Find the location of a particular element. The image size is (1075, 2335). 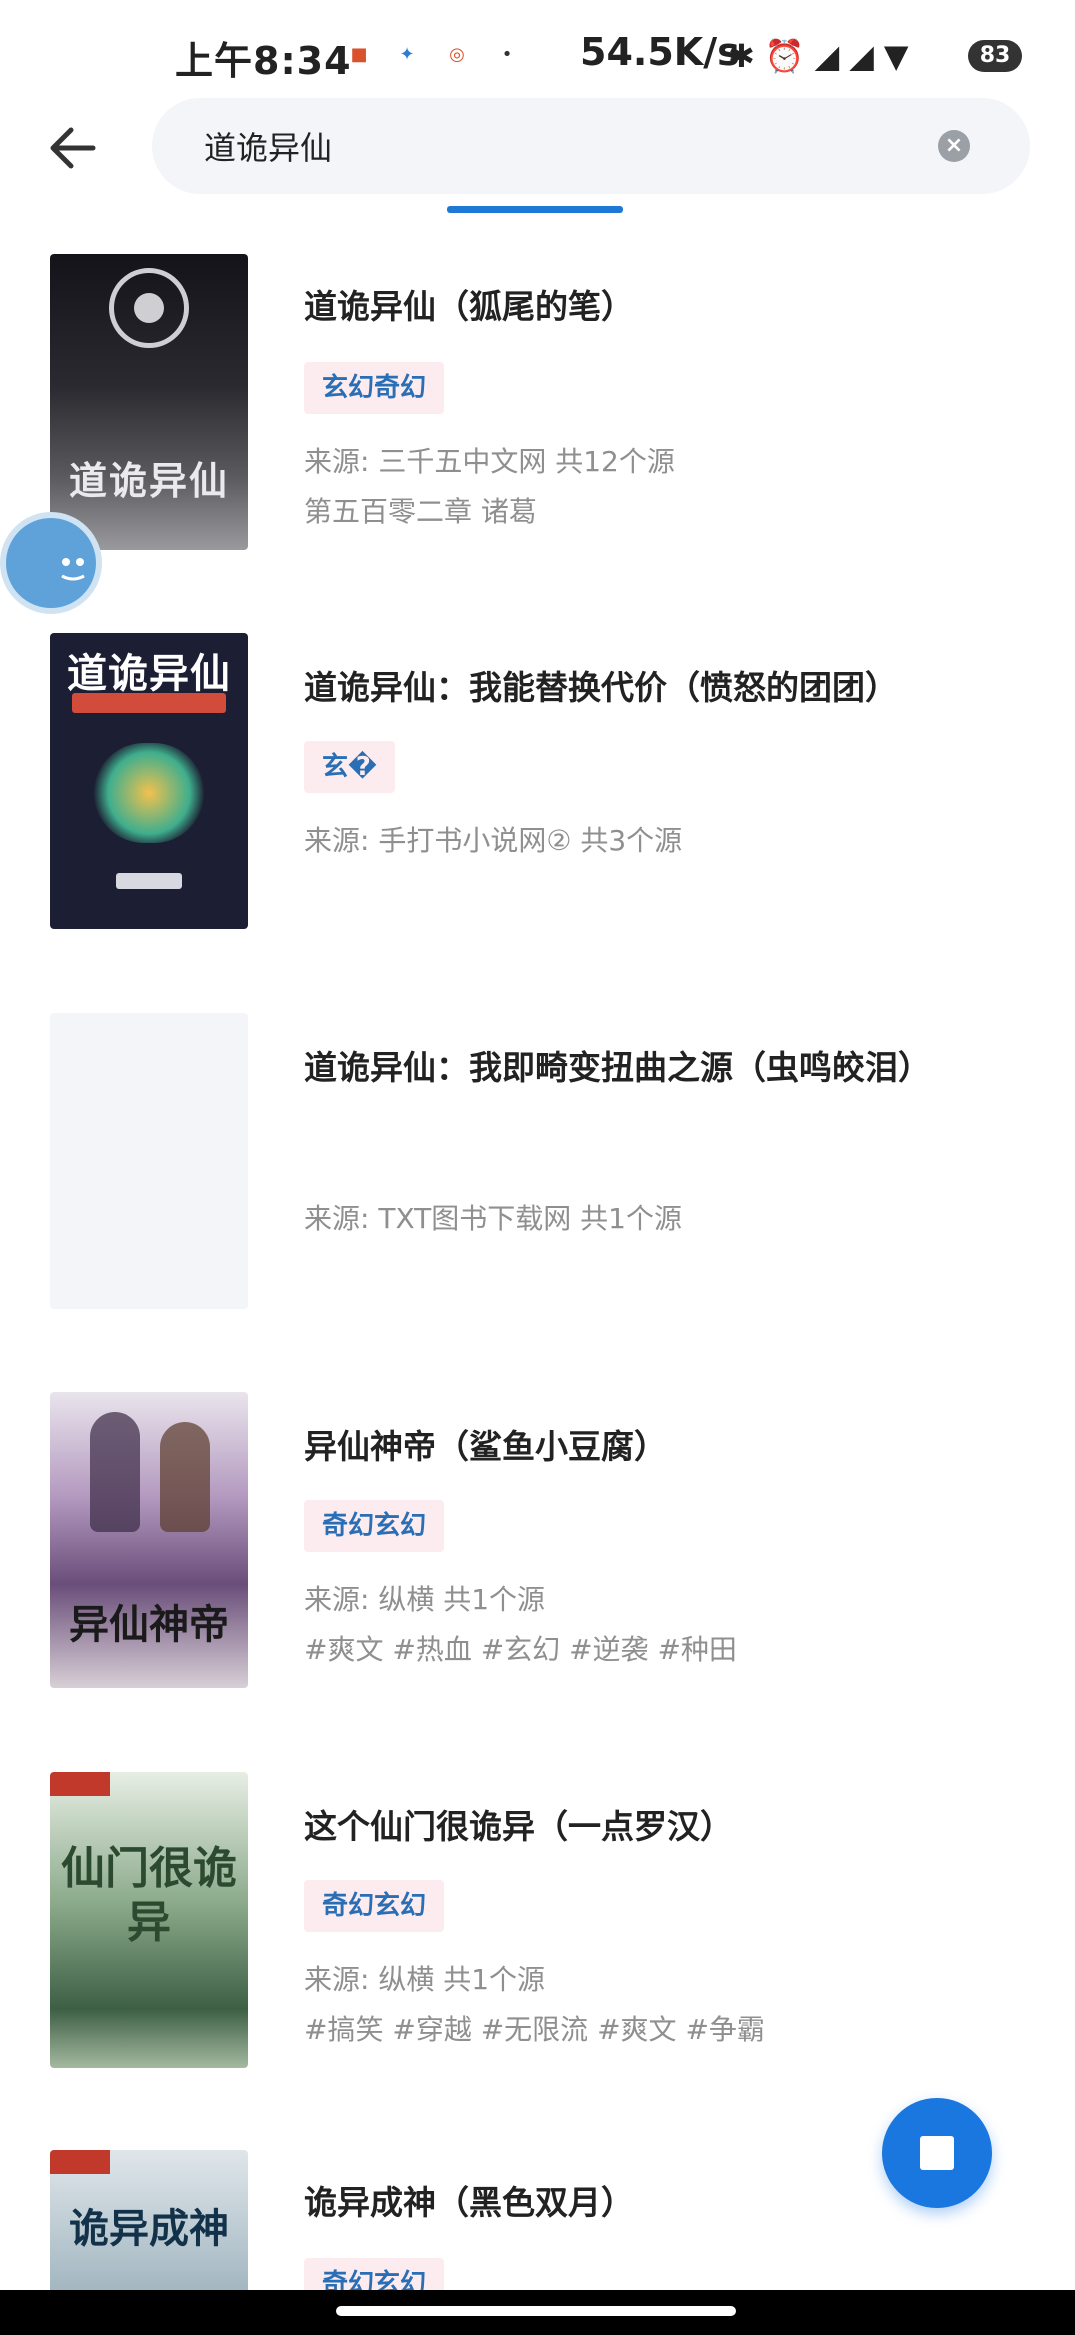

stop-icon is located at coordinates (937, 2153).